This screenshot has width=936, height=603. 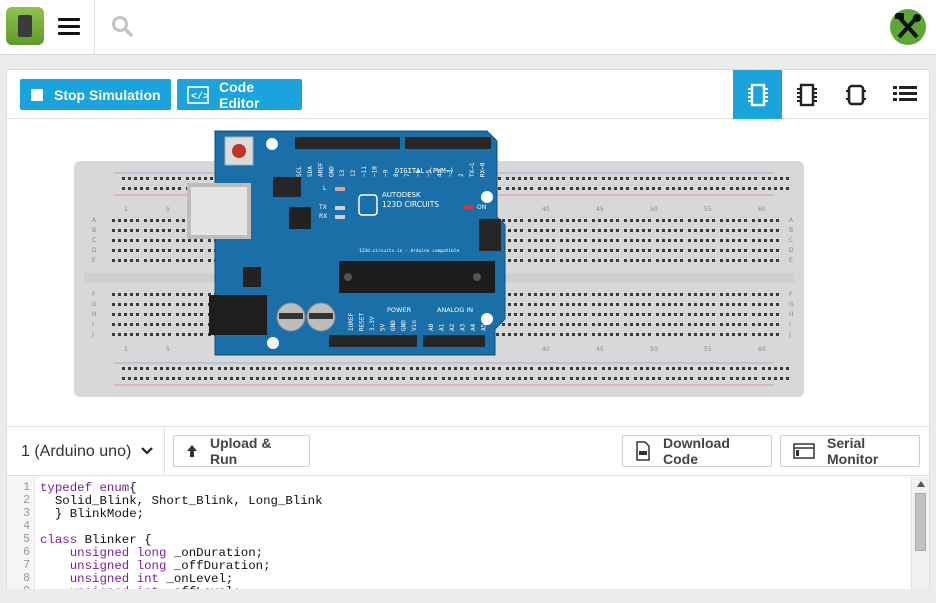 What do you see at coordinates (429, 173) in the screenshot?
I see `pin-label: ~5` at bounding box center [429, 173].